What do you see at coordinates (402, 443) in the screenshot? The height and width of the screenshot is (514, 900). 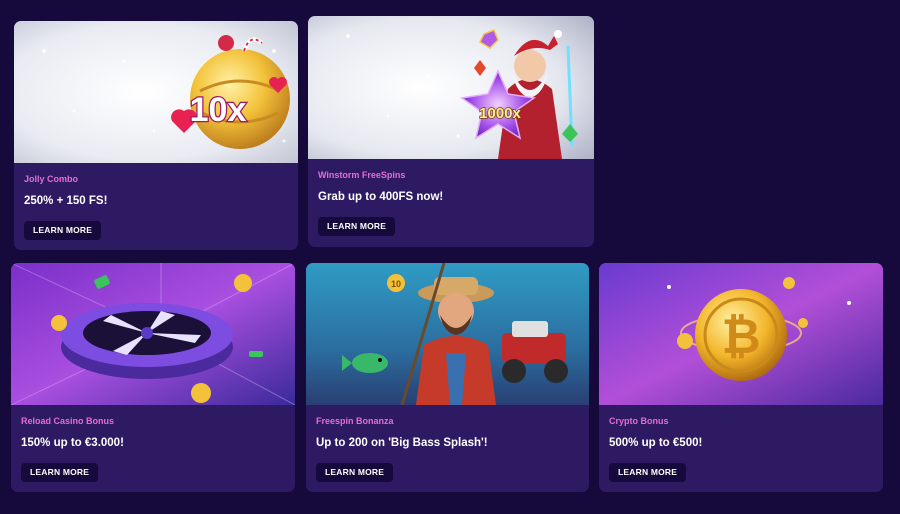 I see `promo-headline: Up to 200 on 'Big Bass Splash'!` at bounding box center [402, 443].